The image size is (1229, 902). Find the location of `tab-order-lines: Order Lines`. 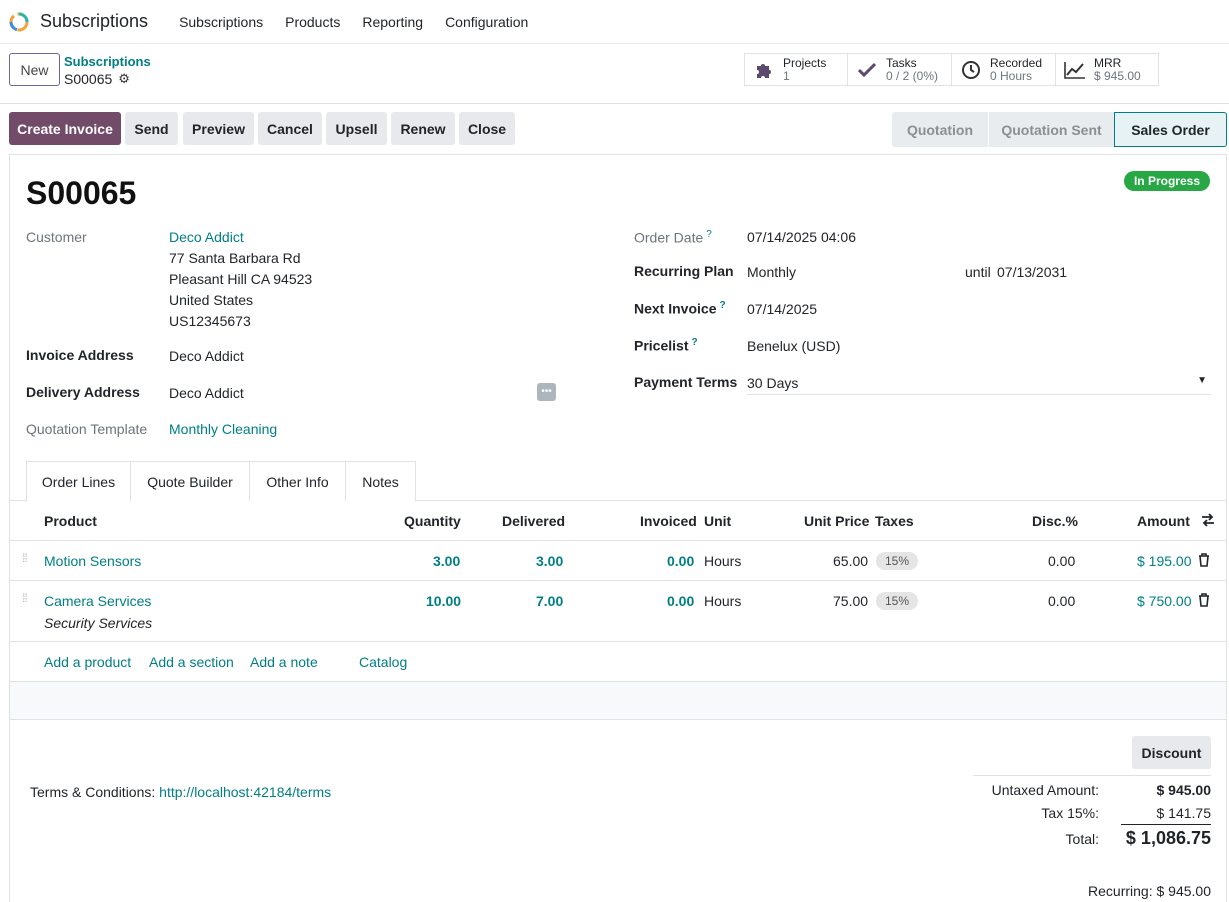

tab-order-lines: Order Lines is located at coordinates (78, 481).